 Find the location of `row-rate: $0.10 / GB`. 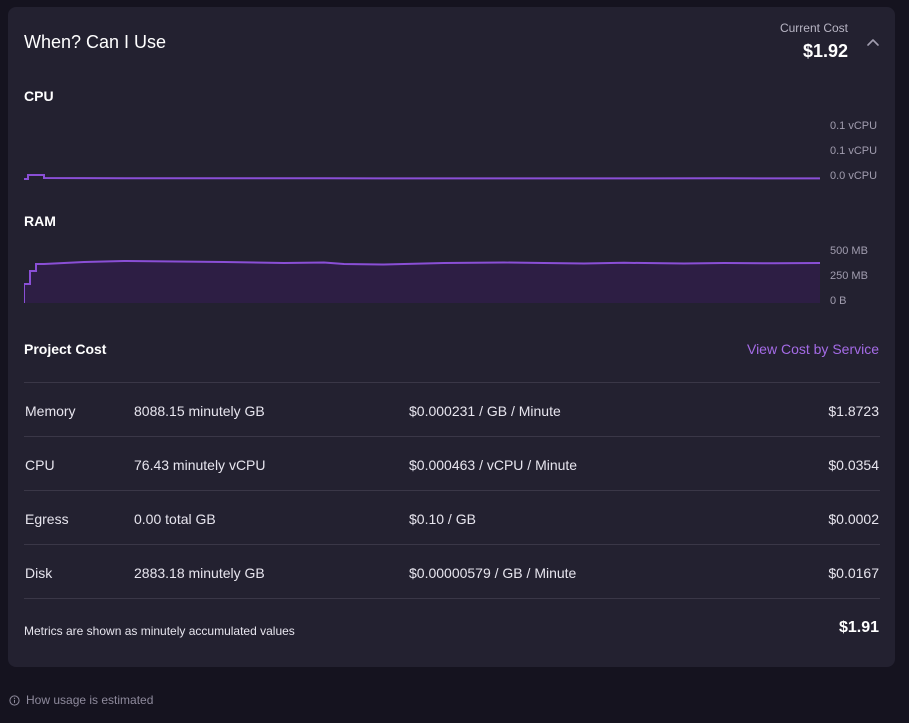

row-rate: $0.10 / GB is located at coordinates (442, 519).